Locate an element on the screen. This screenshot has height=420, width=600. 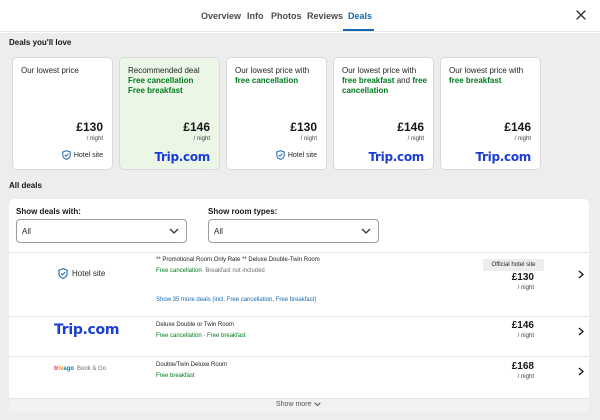
row-provider-trip-com: Trip.com is located at coordinates (86, 330).